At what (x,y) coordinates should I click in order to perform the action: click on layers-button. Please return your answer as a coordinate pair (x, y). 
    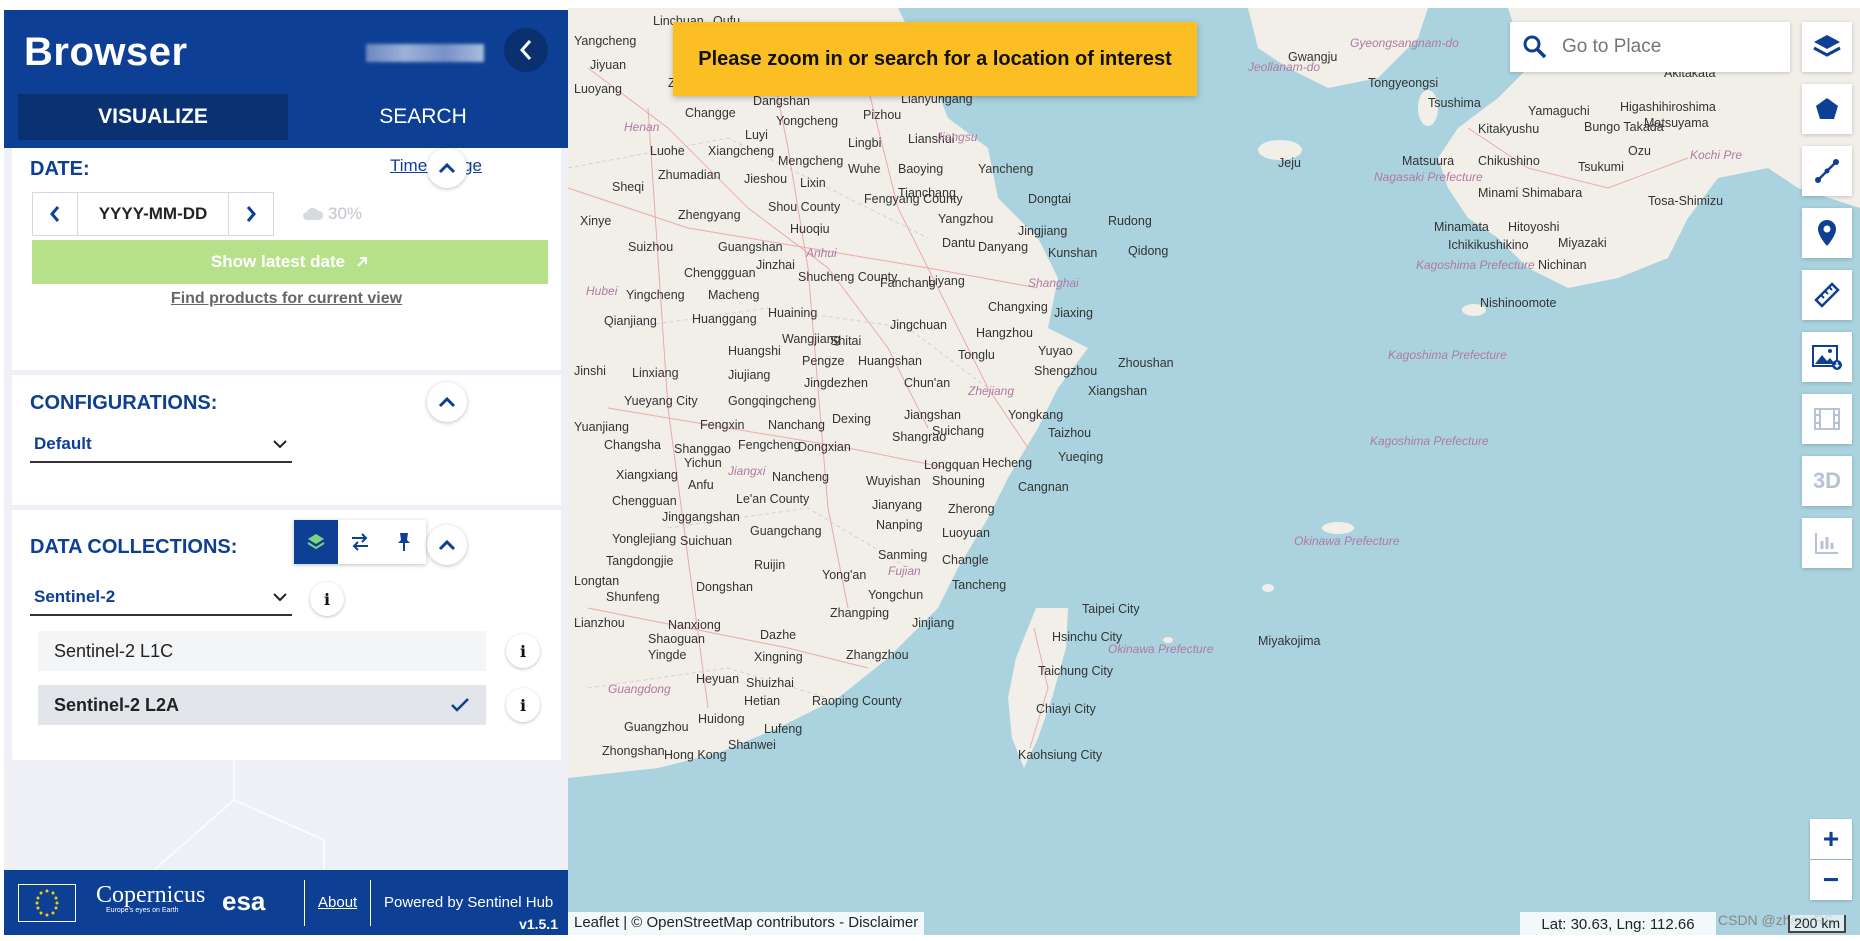
    Looking at the image, I should click on (1827, 47).